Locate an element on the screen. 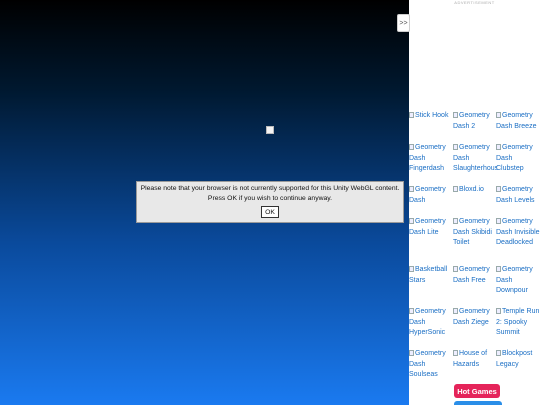 The width and height of the screenshot is (540, 405). game-link-geometry-dash-skibidi-toilet: Geometry Dash Skibidi Toilet is located at coordinates (475, 233).